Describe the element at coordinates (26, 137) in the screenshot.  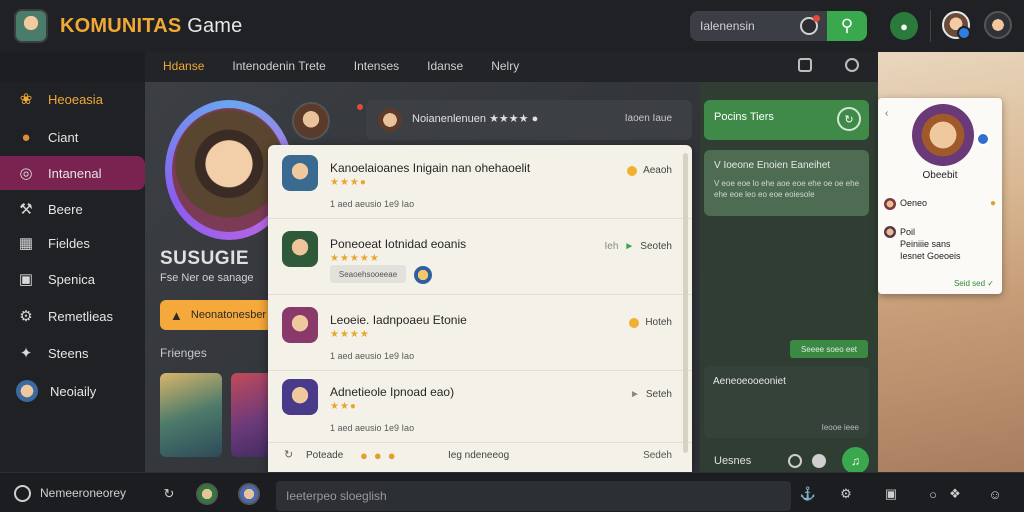
I see `chat-icon: ●` at that location.